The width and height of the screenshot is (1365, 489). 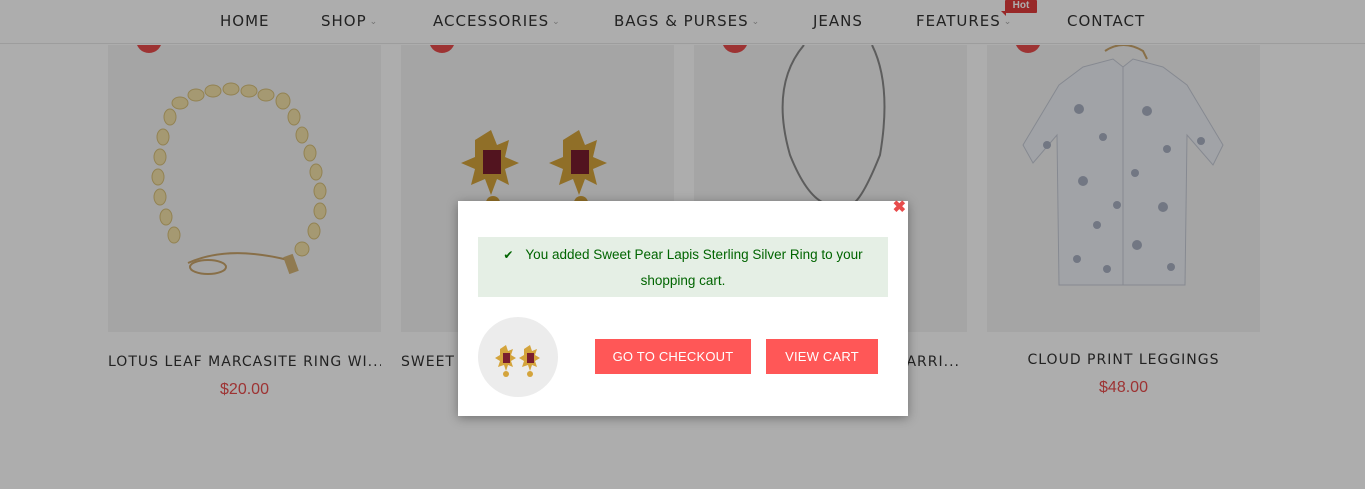 I want to click on earrings-thumbnail-icon, so click(x=517, y=361).